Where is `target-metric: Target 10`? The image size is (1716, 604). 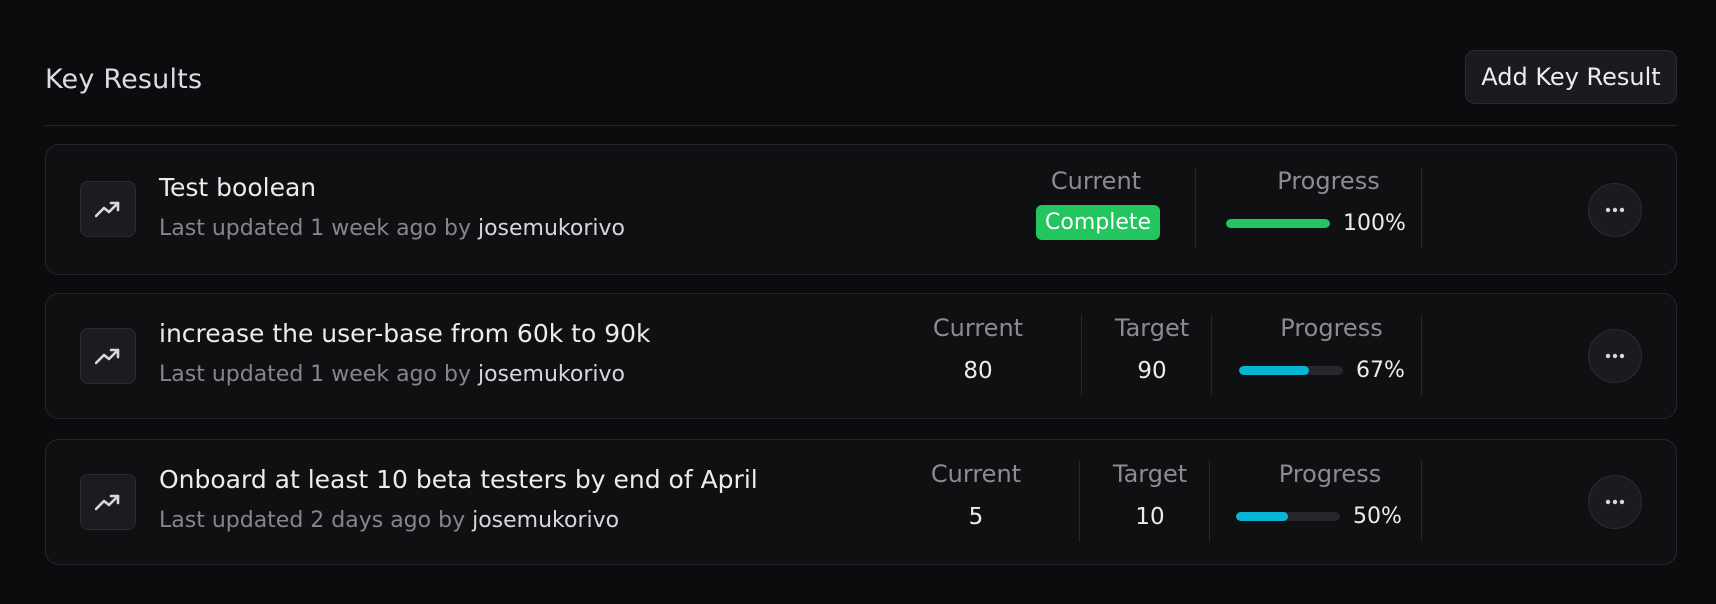 target-metric: Target 10 is located at coordinates (1150, 504).